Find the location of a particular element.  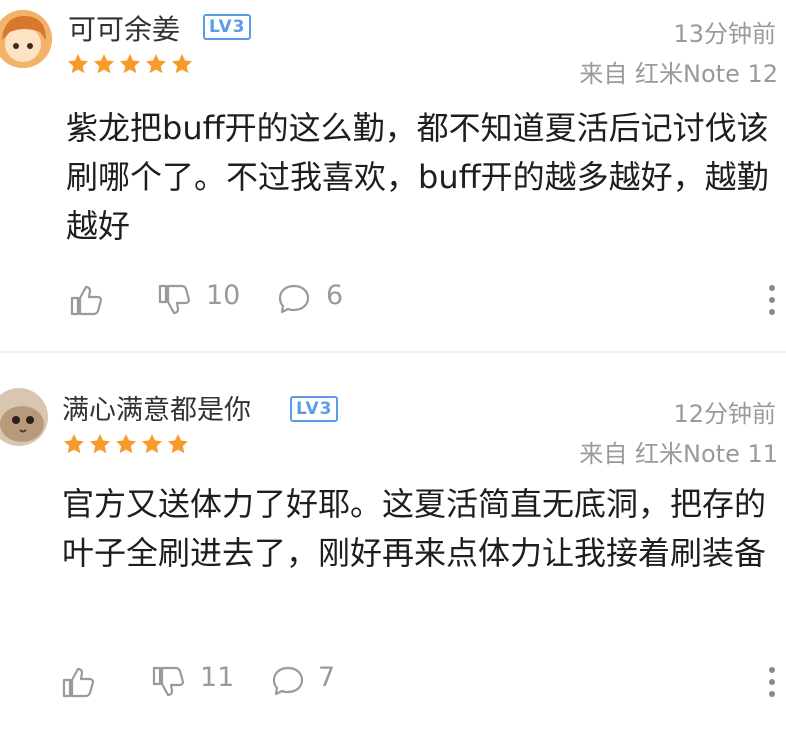

dislike-count: 10 is located at coordinates (223, 295).